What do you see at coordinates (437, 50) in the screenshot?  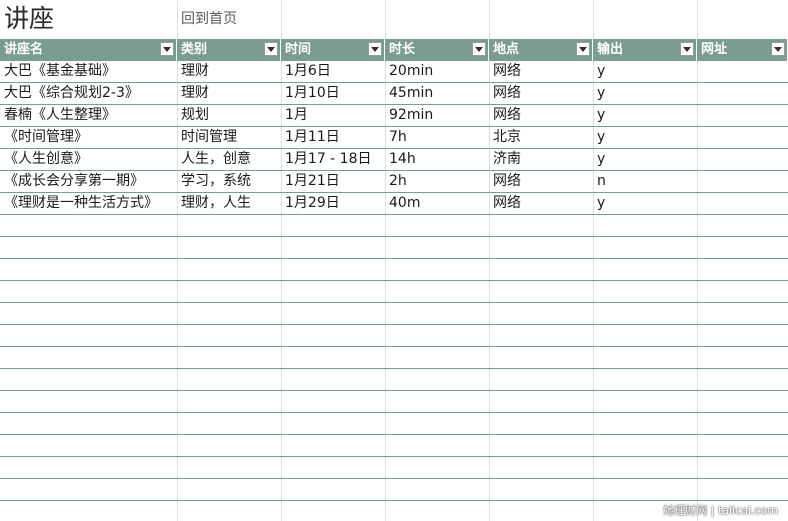 I see `column-header-duration: 时长` at bounding box center [437, 50].